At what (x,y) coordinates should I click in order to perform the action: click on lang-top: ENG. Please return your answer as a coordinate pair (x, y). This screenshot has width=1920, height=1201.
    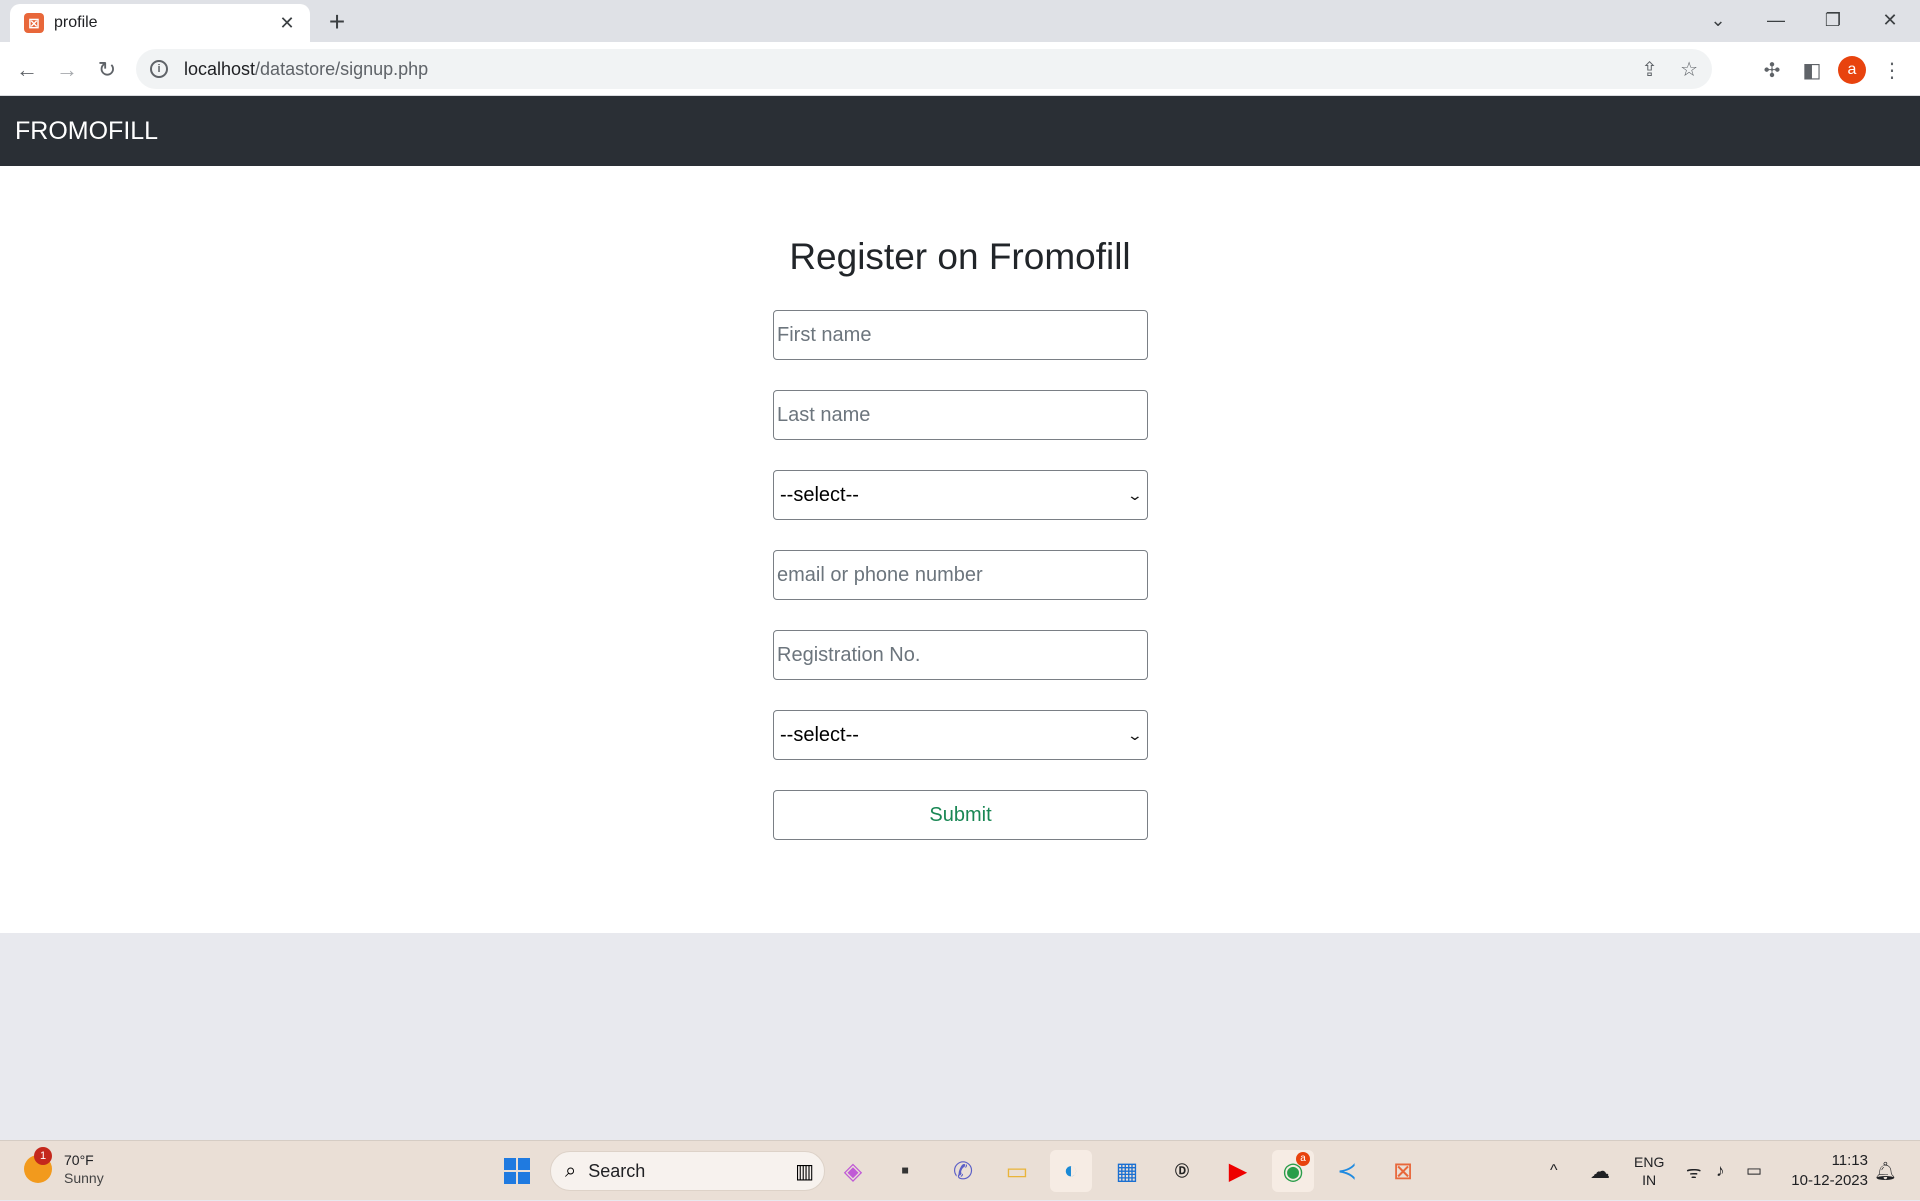
    Looking at the image, I should click on (1649, 1162).